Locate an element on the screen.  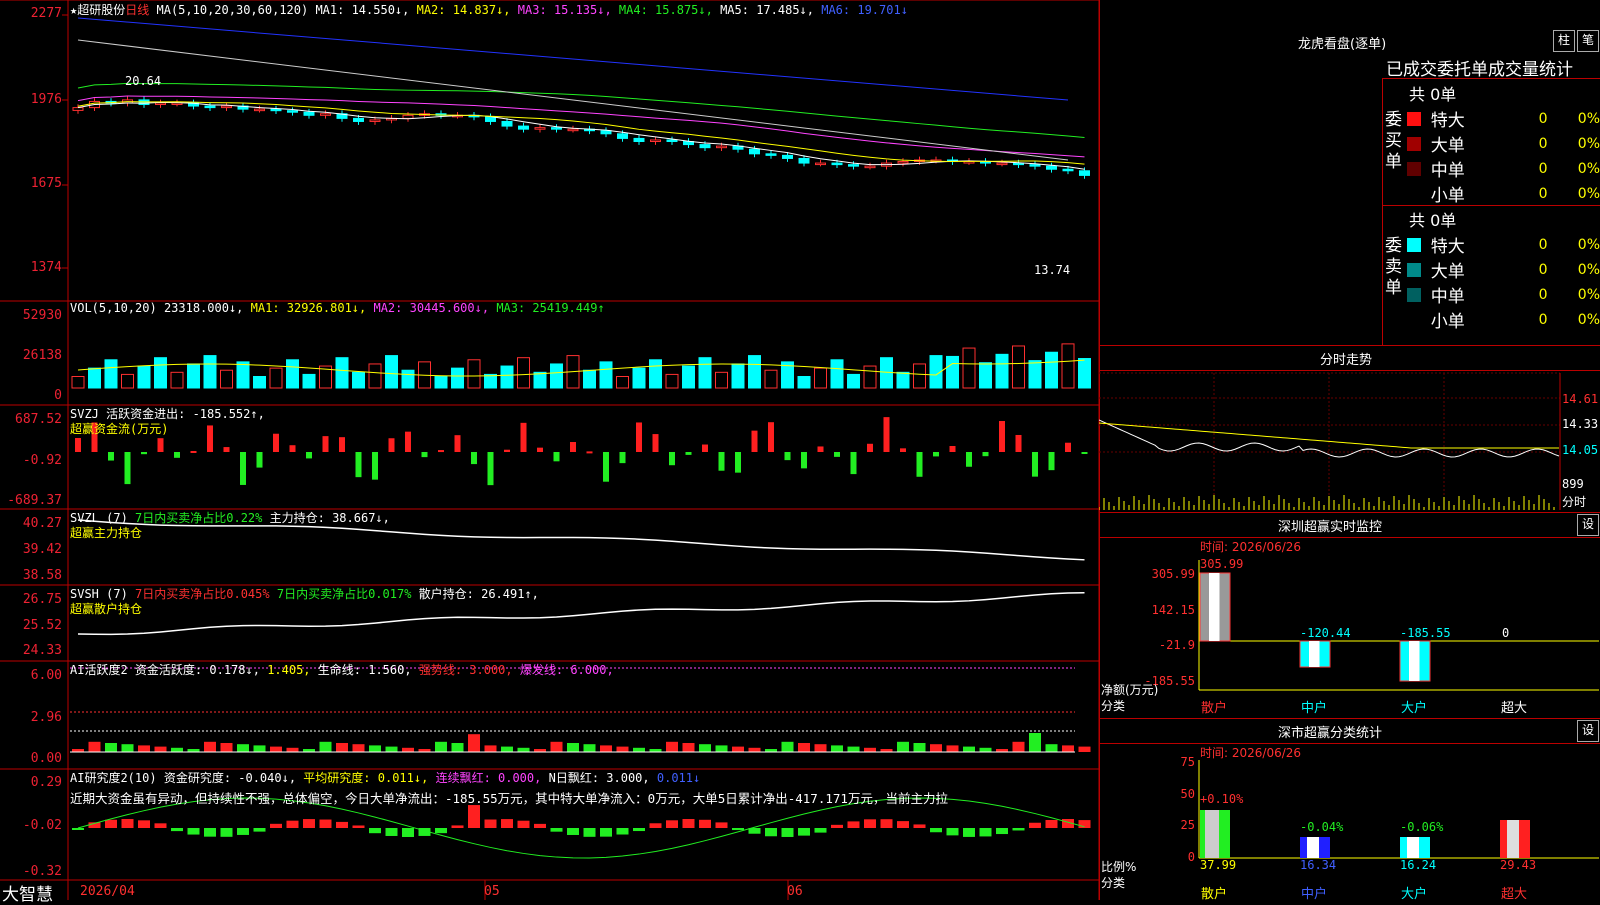
class-settings-button: 设 is located at coordinates (1588, 731).